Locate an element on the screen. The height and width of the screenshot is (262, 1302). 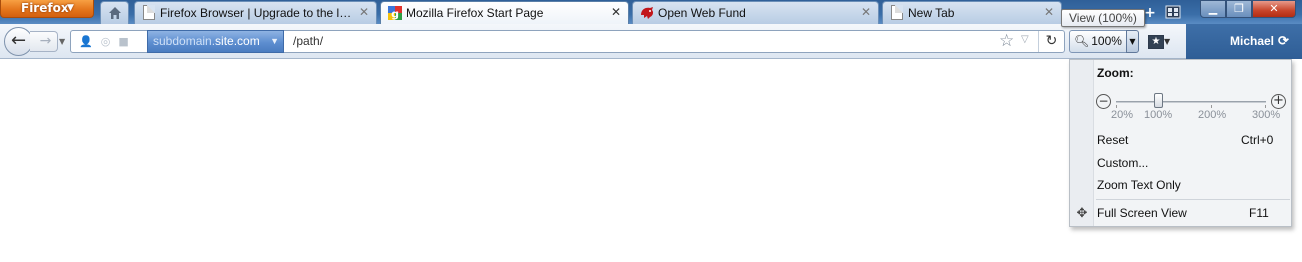
back-button: ← is located at coordinates (18, 41).